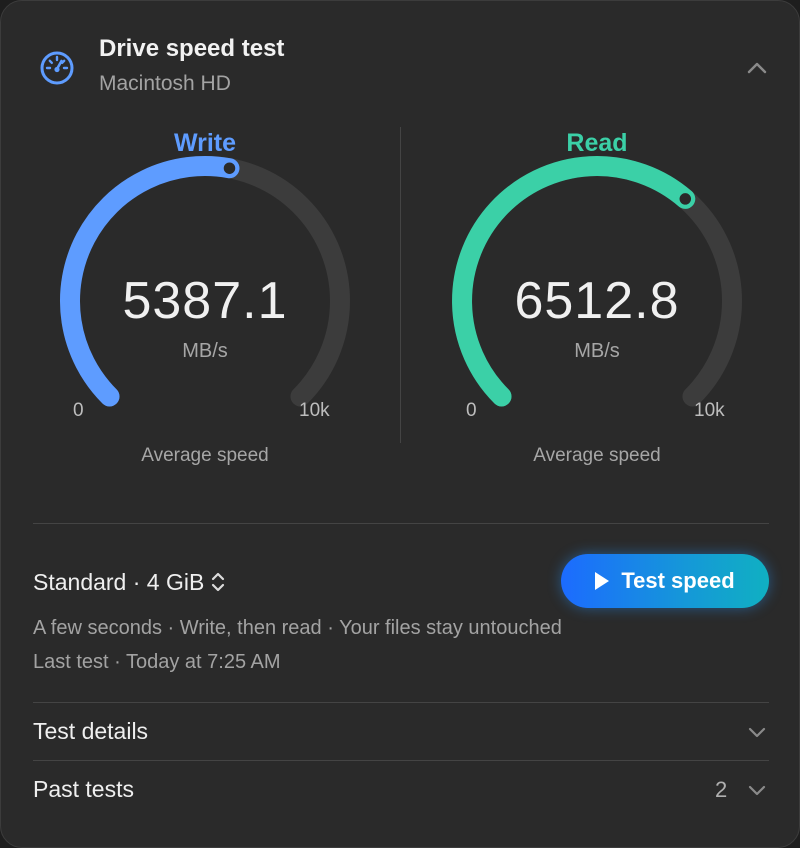  Describe the element at coordinates (314, 410) in the screenshot. I see `write-scale-max: 10k` at that location.